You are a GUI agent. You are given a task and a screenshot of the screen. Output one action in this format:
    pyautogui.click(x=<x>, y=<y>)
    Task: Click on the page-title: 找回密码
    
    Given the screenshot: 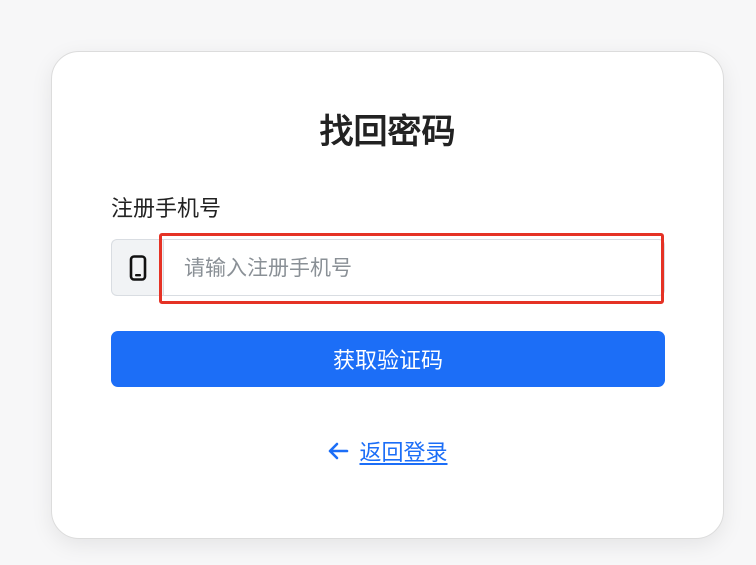 What is the action you would take?
    pyautogui.click(x=387, y=132)
    